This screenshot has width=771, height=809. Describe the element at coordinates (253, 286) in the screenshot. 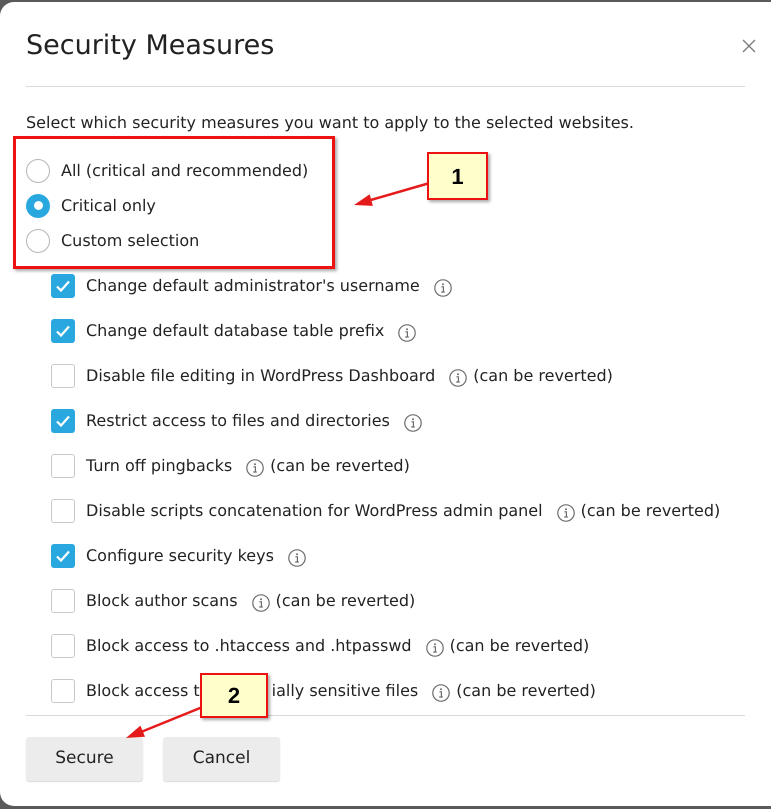

I see `measure-label: Change default administrator's username` at that location.